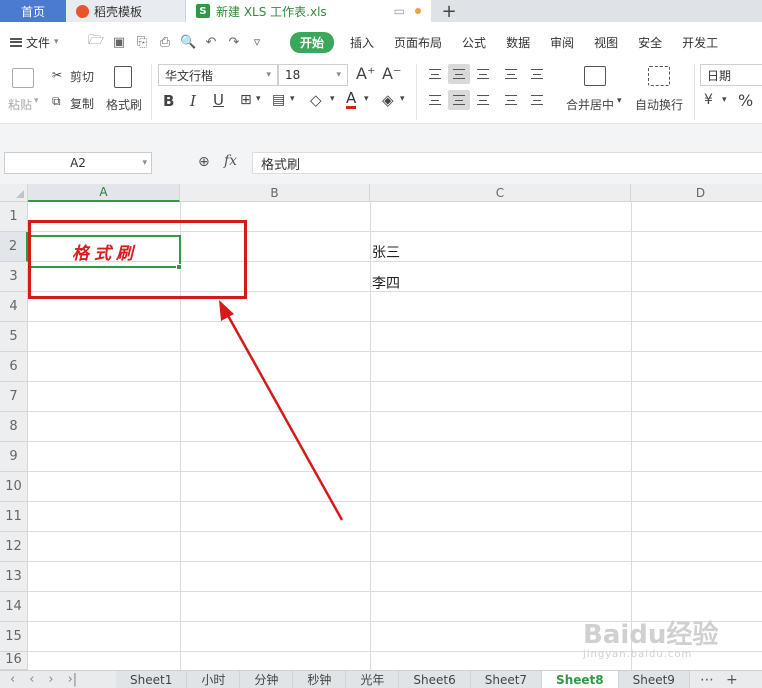 Image resolution: width=762 pixels, height=688 pixels. What do you see at coordinates (168, 101) in the screenshot?
I see `bold-button: B` at bounding box center [168, 101].